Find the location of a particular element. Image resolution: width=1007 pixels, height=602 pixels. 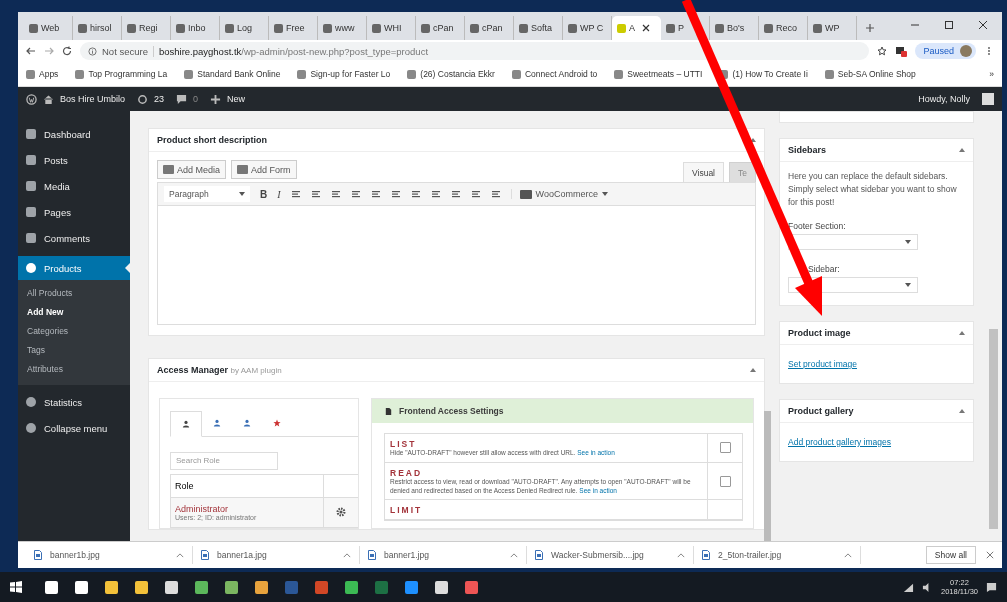

editor-tab: Visual is located at coordinates (703, 172).